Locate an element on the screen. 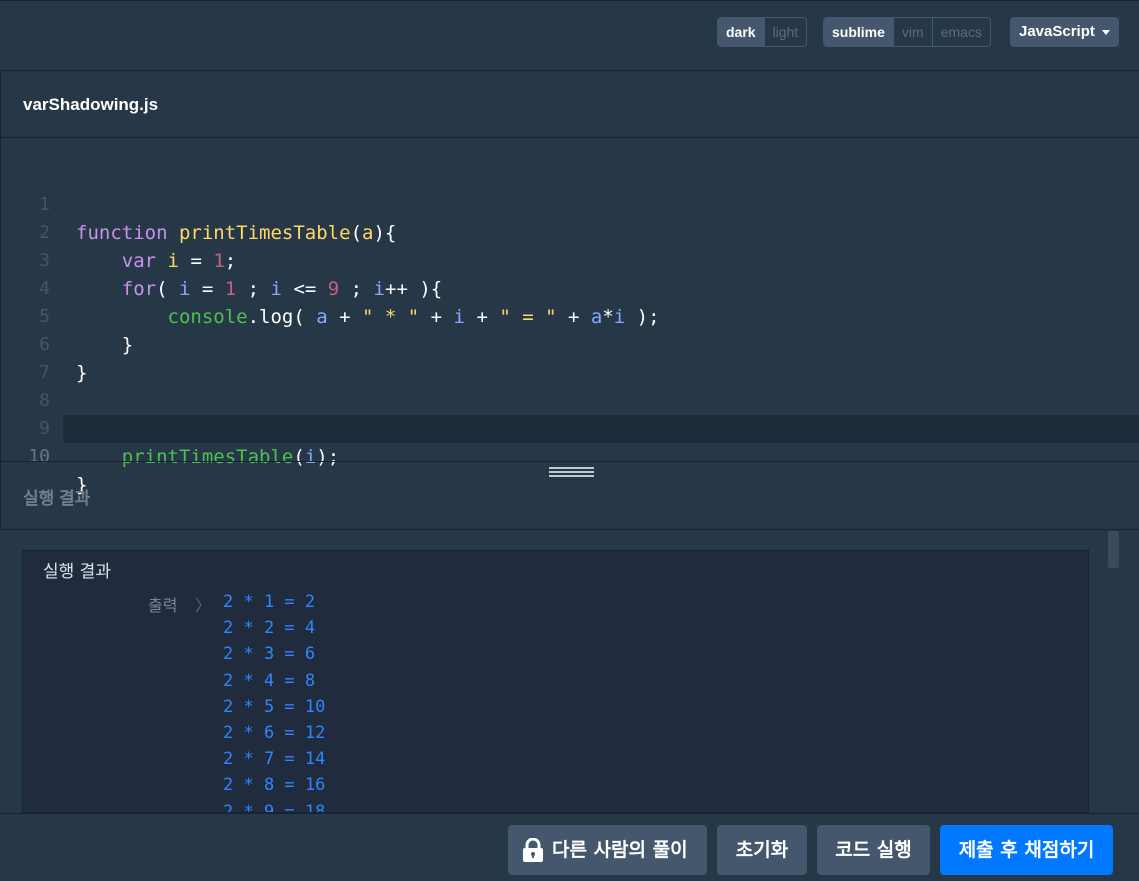  output-line: 2 * 8 = 16 is located at coordinates (274, 785).